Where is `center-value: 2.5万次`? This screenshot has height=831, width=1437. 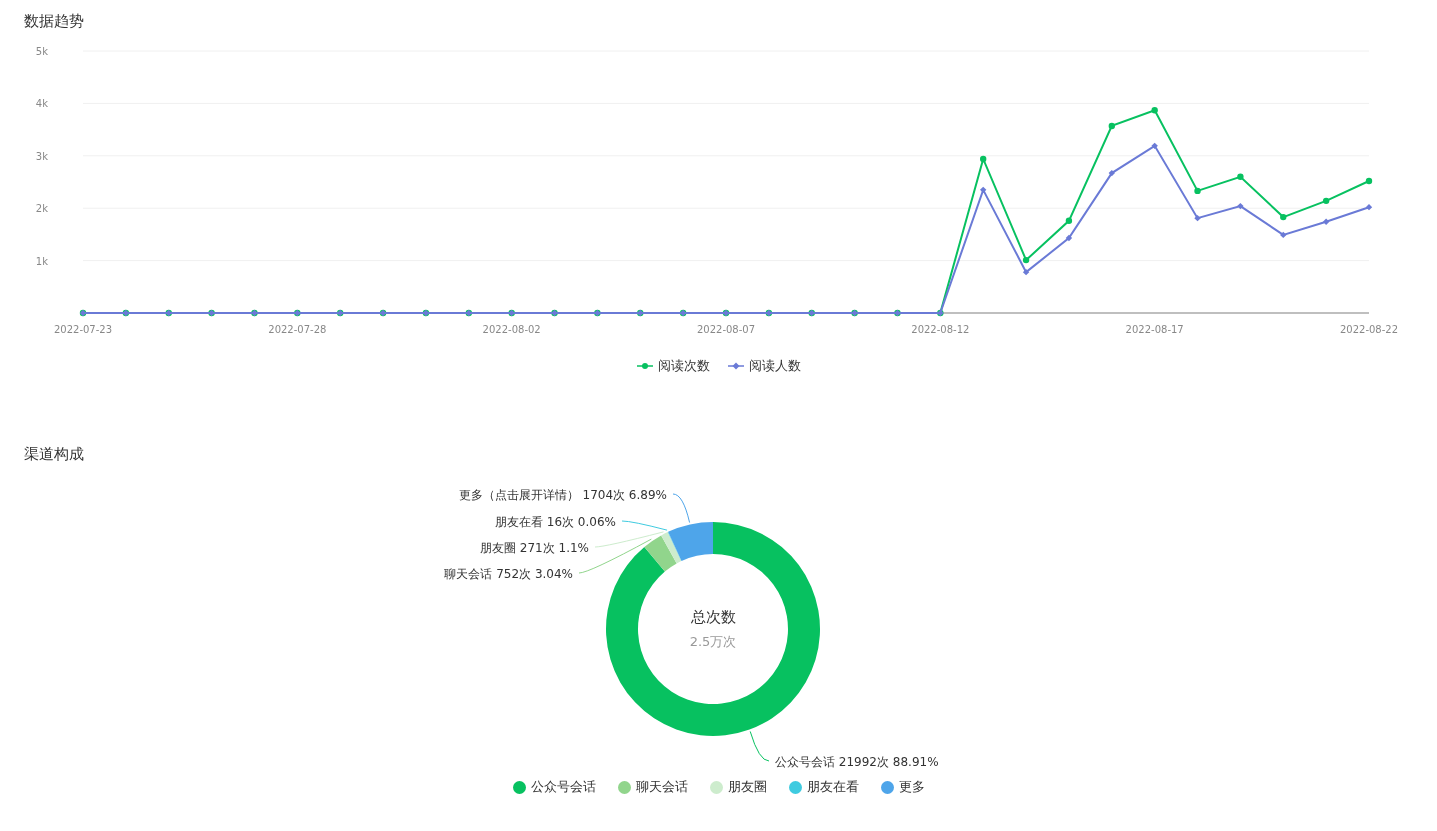
center-value: 2.5万次 is located at coordinates (713, 641).